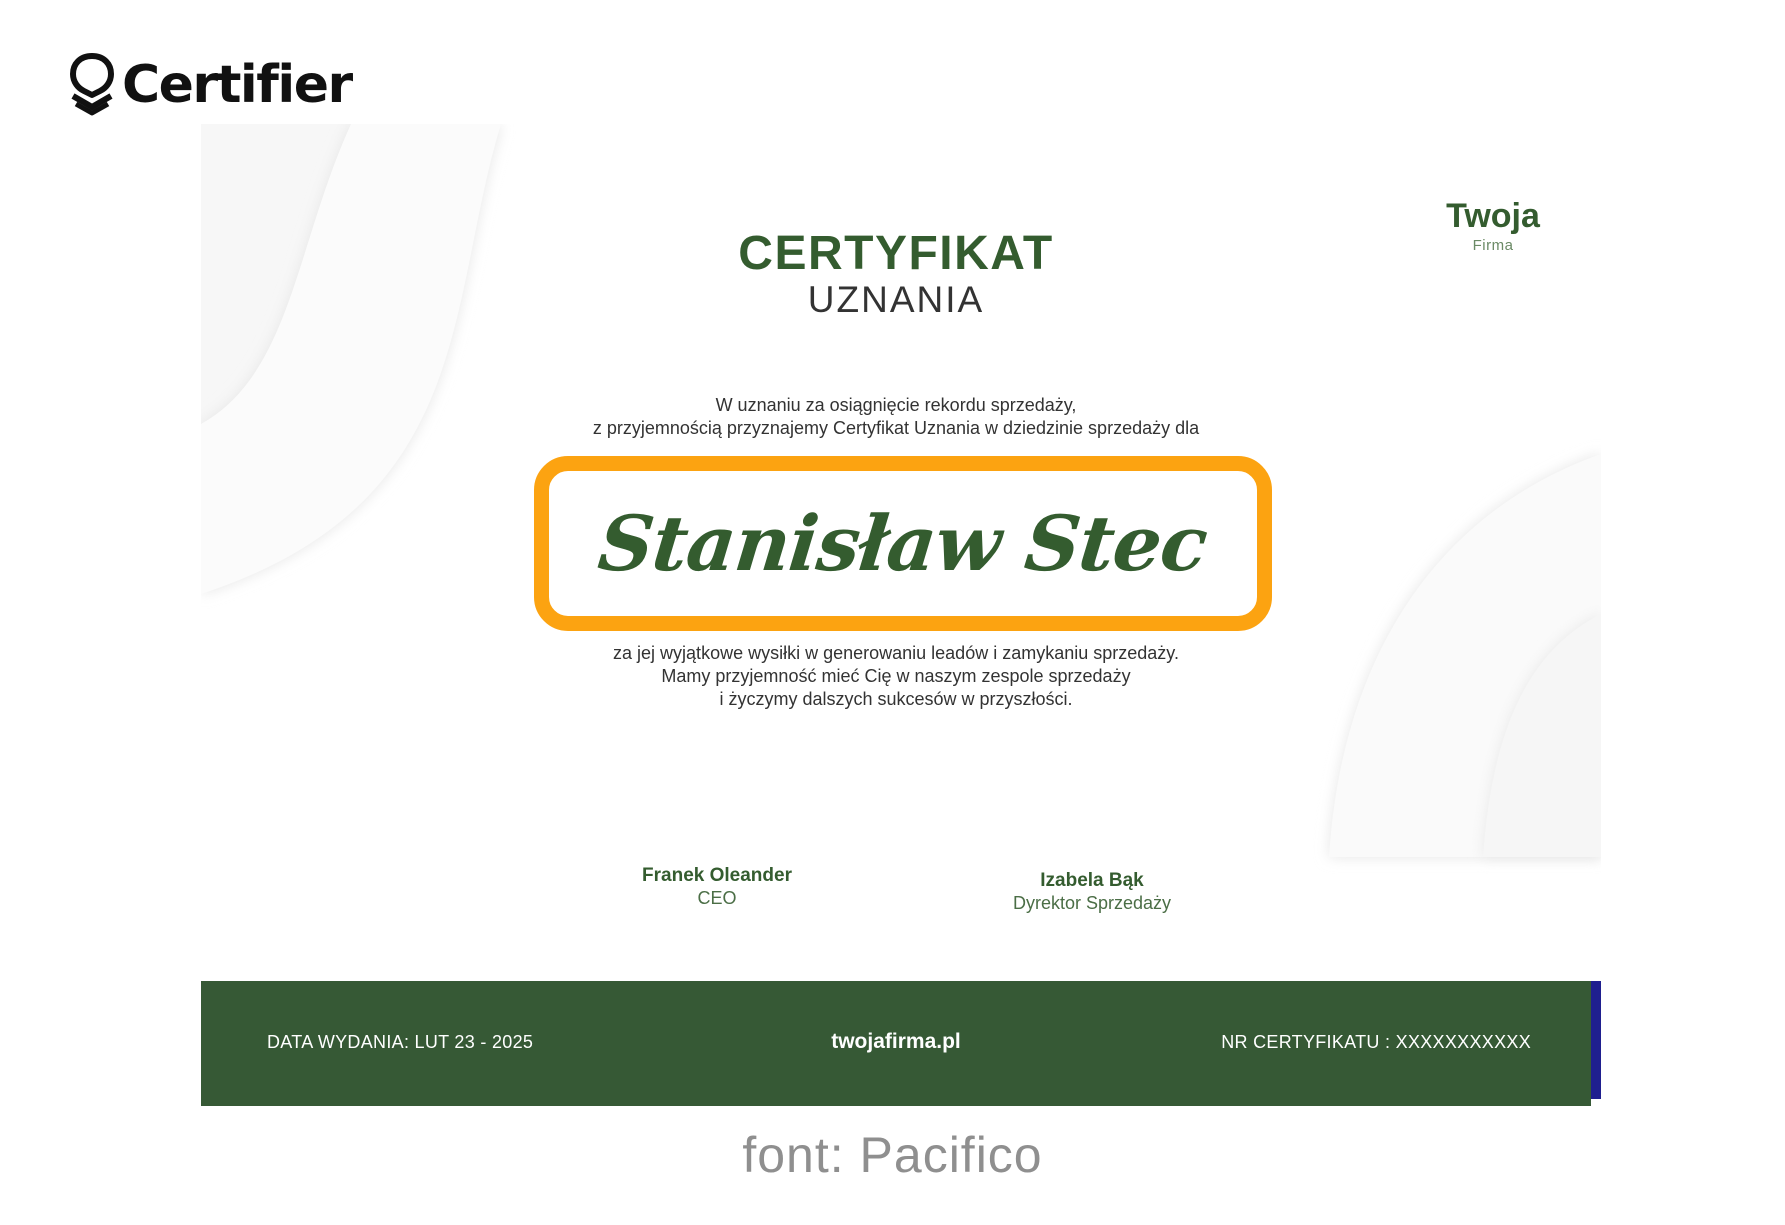 This screenshot has width=1785, height=1225. What do you see at coordinates (92, 84) in the screenshot?
I see `certifier-shield-icon` at bounding box center [92, 84].